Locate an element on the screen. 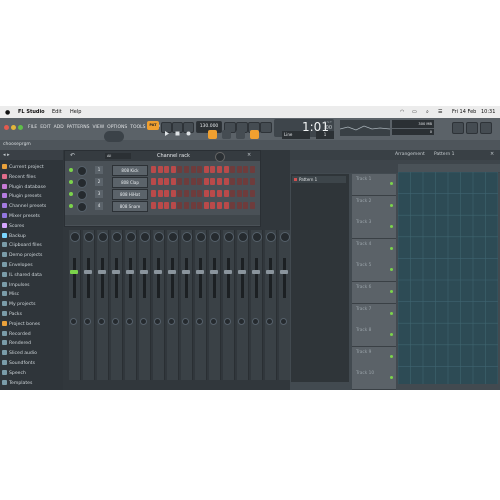 Image resolution: width=500 pixels, height=500 pixels. channel-name-button: 808 Kick is located at coordinates (130, 170).